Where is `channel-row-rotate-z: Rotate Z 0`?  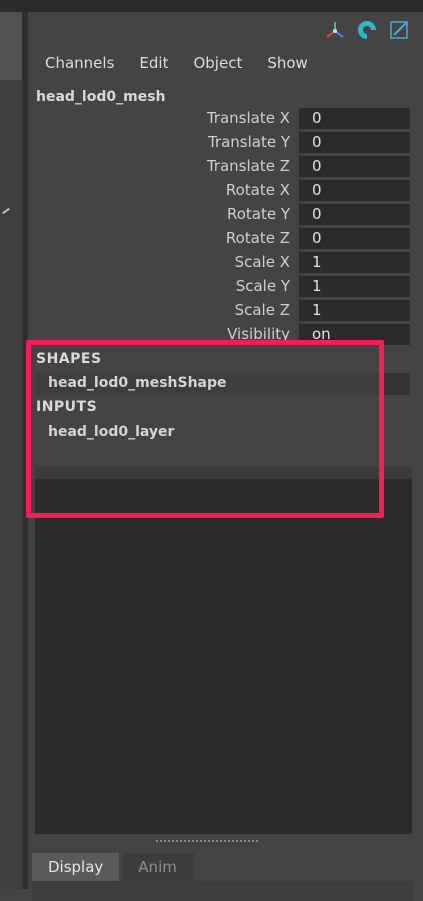 channel-row-rotate-z: Rotate Z 0 is located at coordinates (225, 238).